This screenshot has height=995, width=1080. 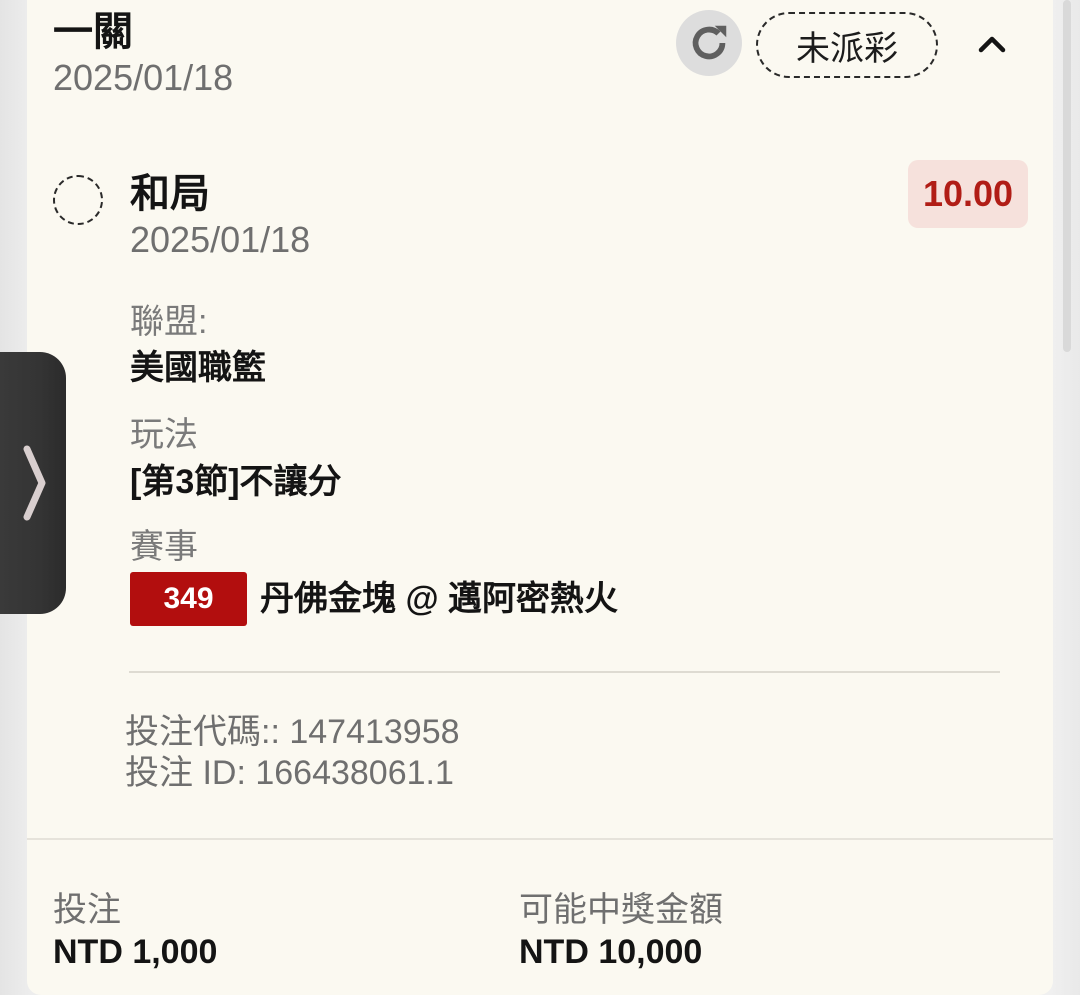 I want to click on odds-badge: 10.00, so click(x=968, y=194).